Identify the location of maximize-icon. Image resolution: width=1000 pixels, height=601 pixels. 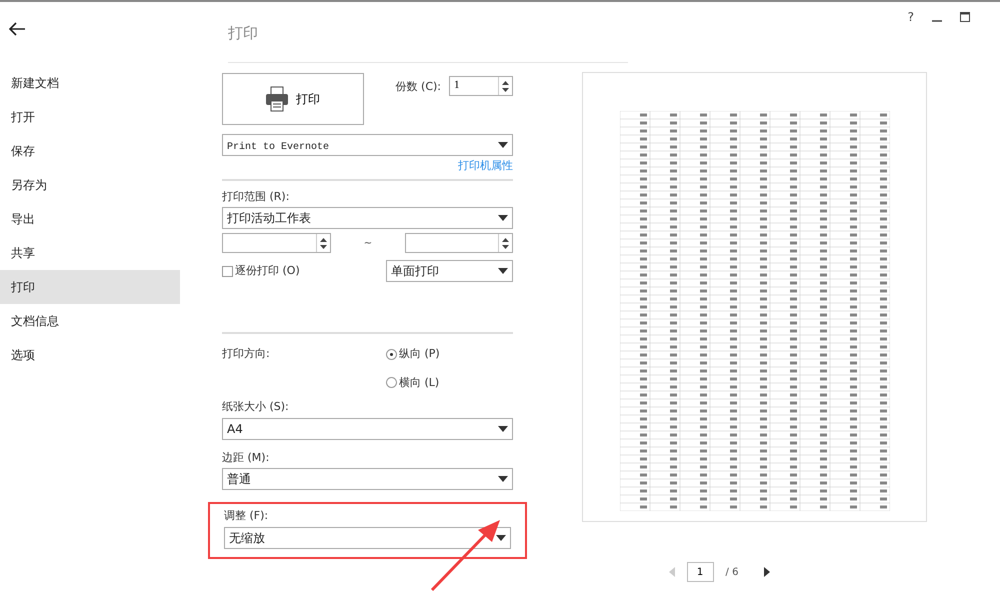
(965, 17).